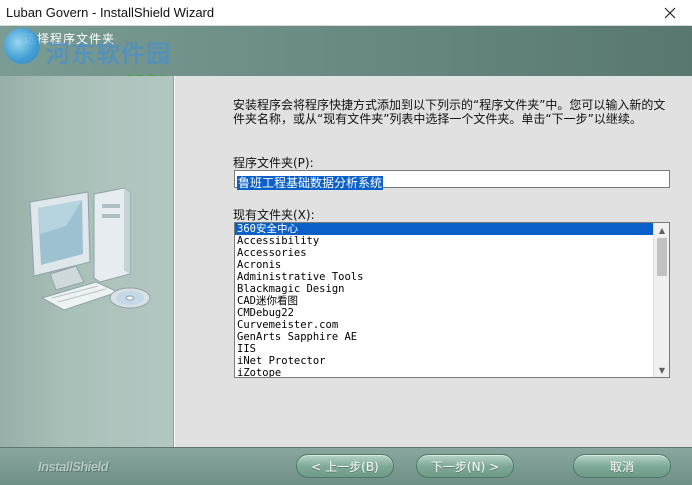 The height and width of the screenshot is (485, 692). I want to click on window-title: Luban Govern - InstallShield Wizard, so click(110, 12).